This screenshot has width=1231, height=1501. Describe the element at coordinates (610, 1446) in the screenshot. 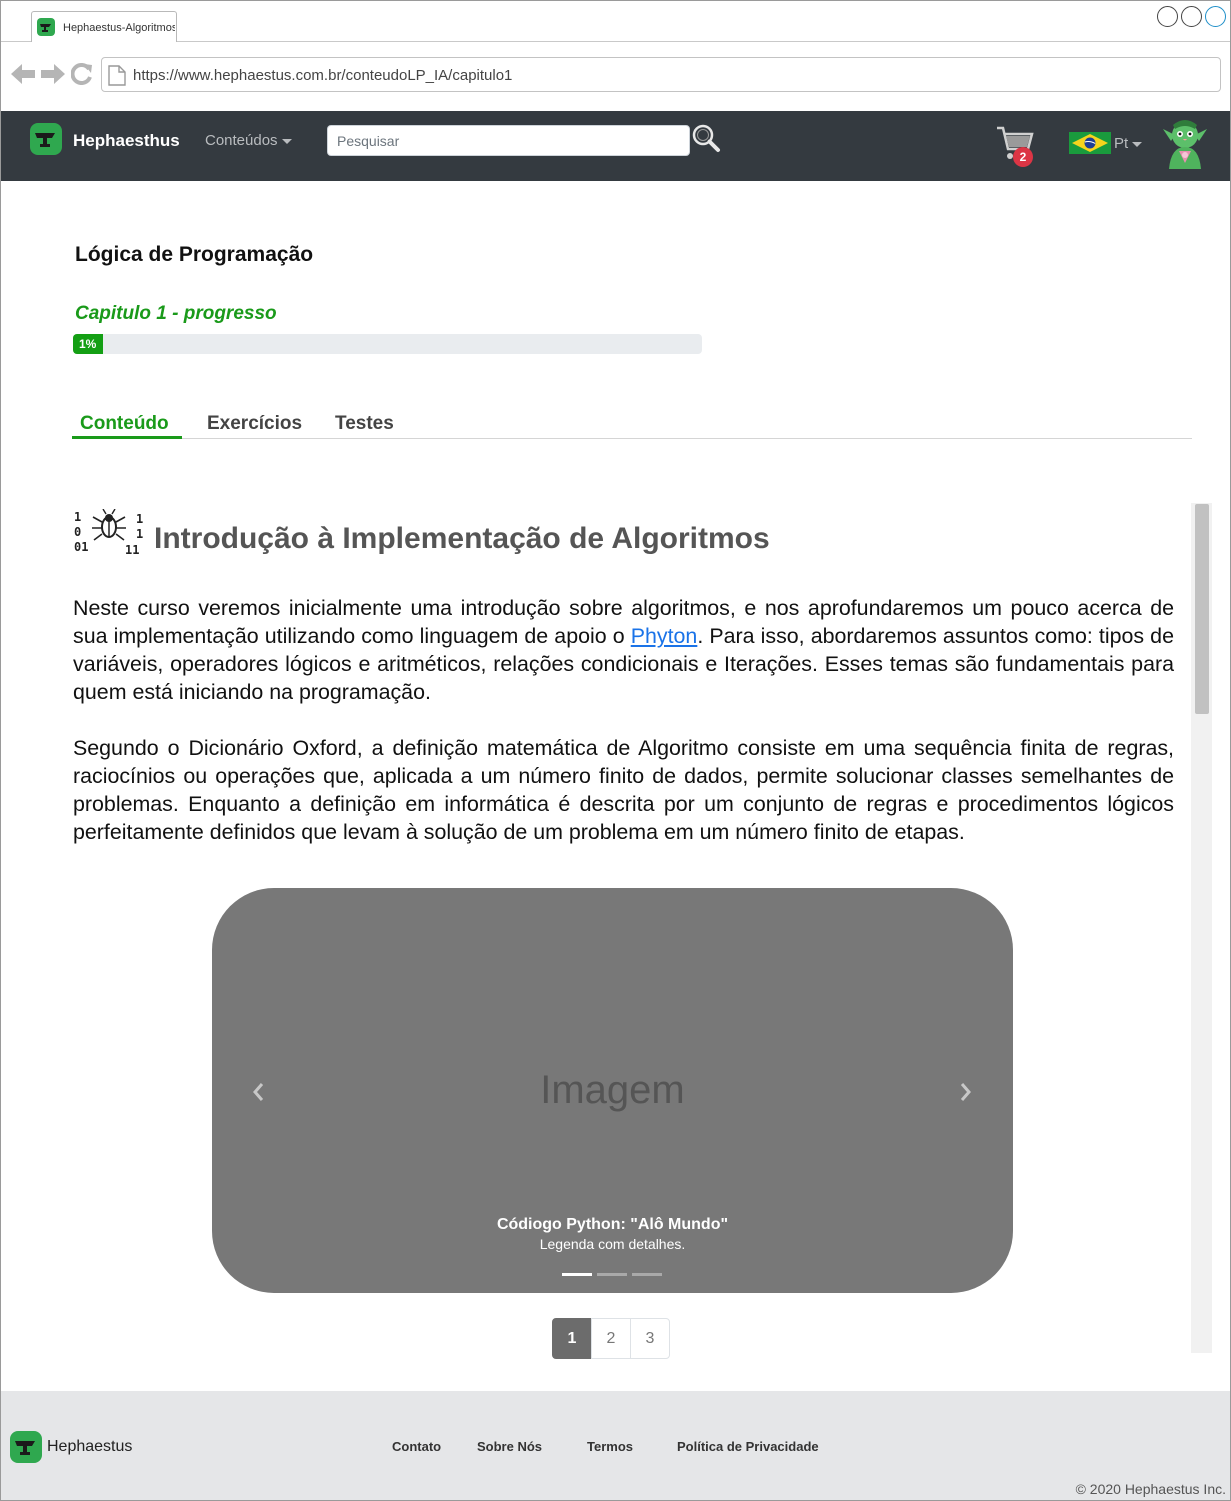

I see `footer-link-termos: Termos` at that location.